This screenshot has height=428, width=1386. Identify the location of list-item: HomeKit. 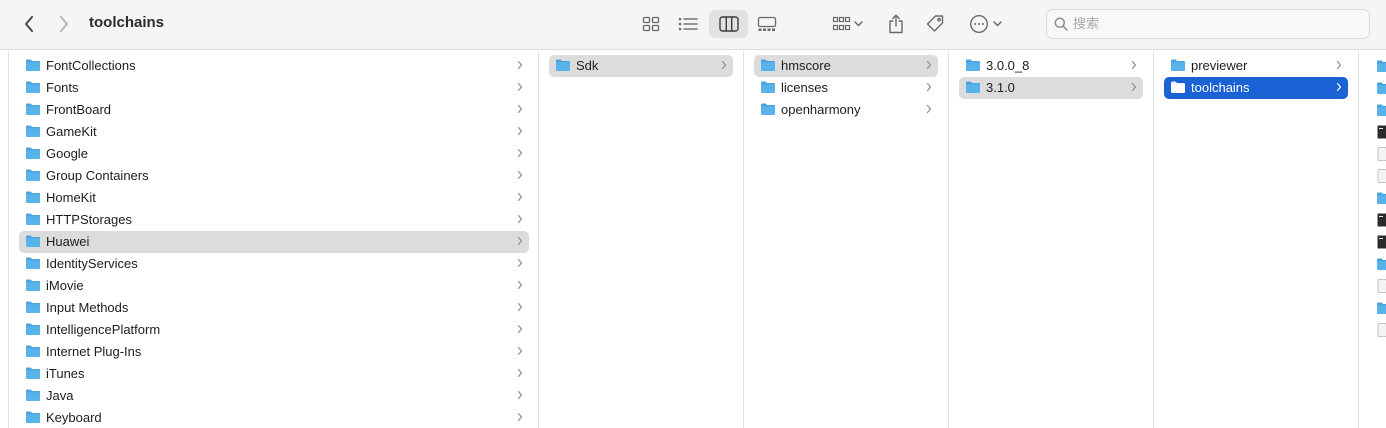
(274, 198).